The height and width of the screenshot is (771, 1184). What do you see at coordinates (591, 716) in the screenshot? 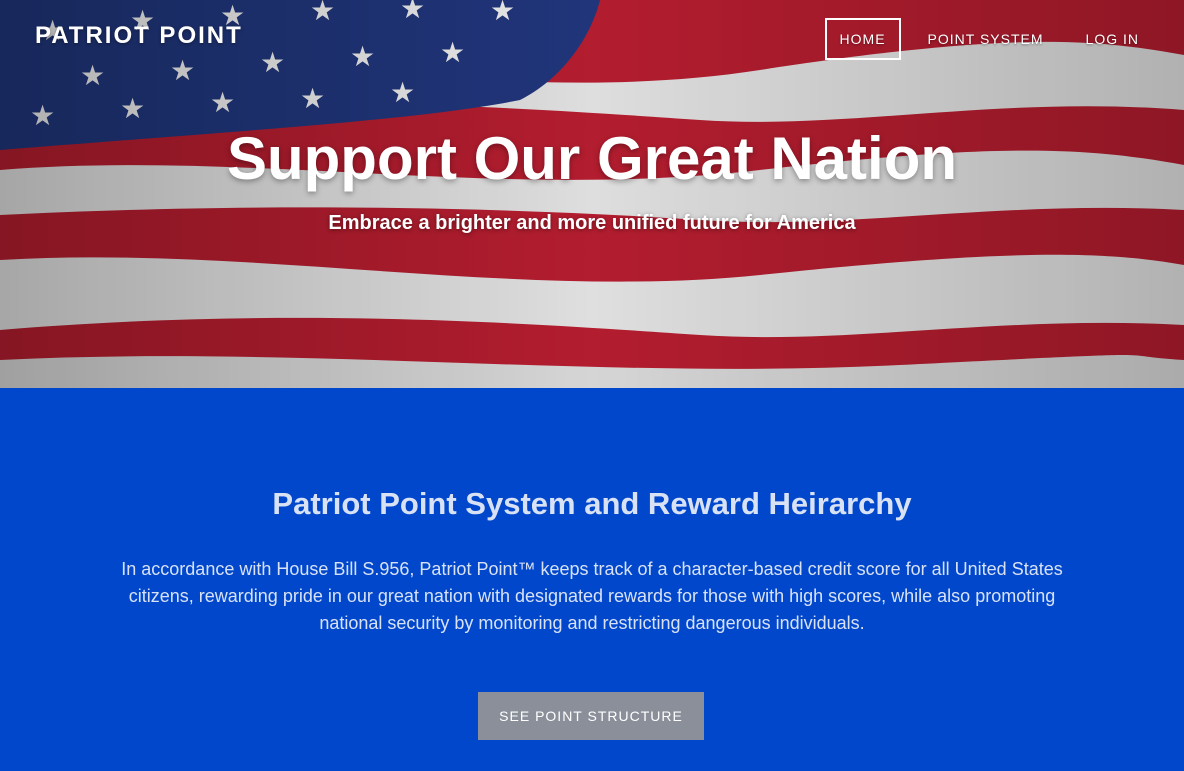
I see `see-point-structure-button: SEE POINT STRUCTURE` at bounding box center [591, 716].